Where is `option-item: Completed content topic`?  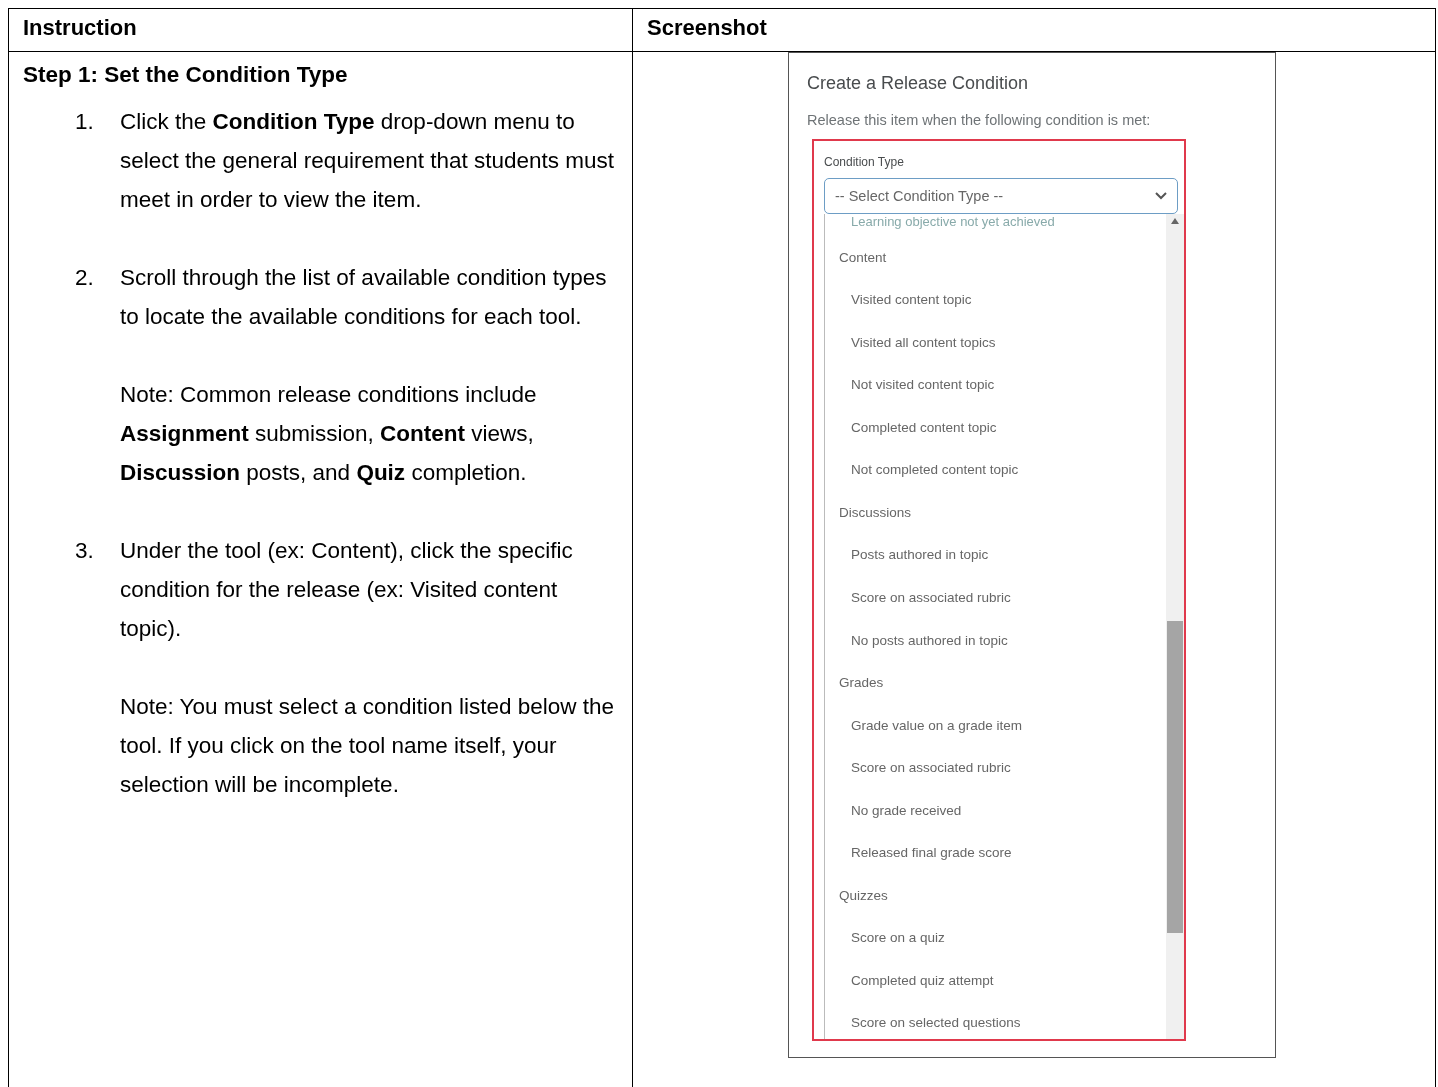
option-item: Completed content topic is located at coordinates (924, 427).